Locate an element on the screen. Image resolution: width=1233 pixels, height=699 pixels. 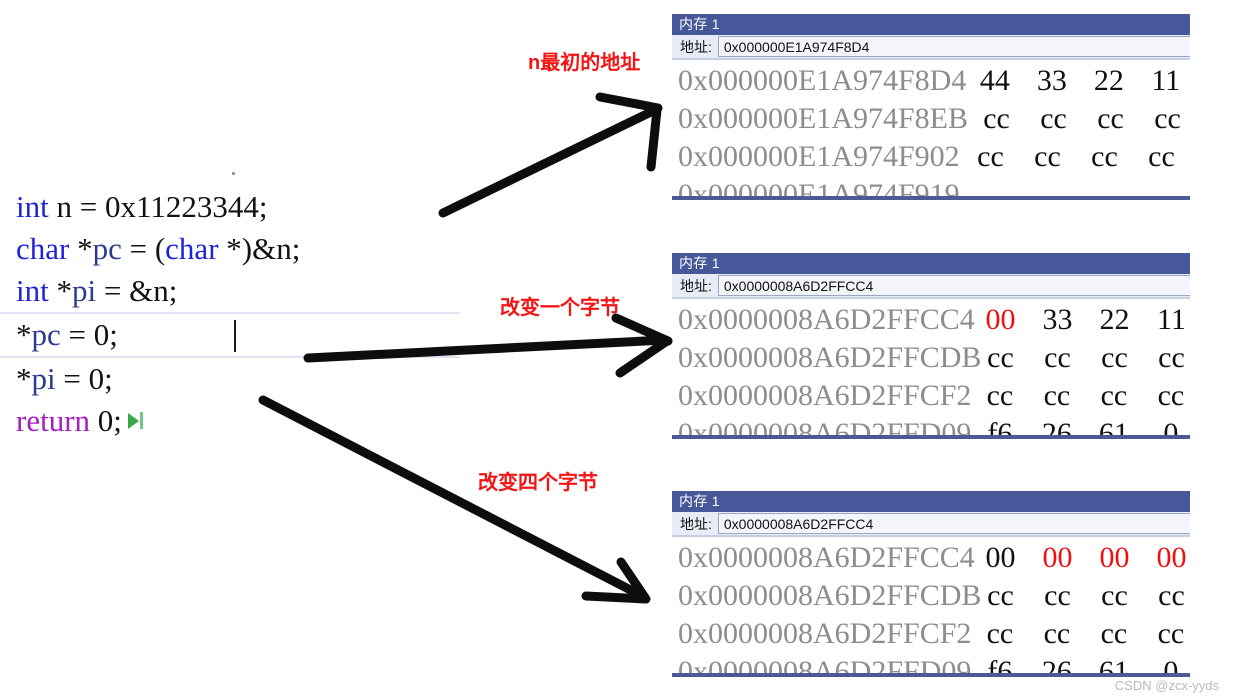
annotation-four-bytes-changed: 改变四个字节 is located at coordinates (538, 483).